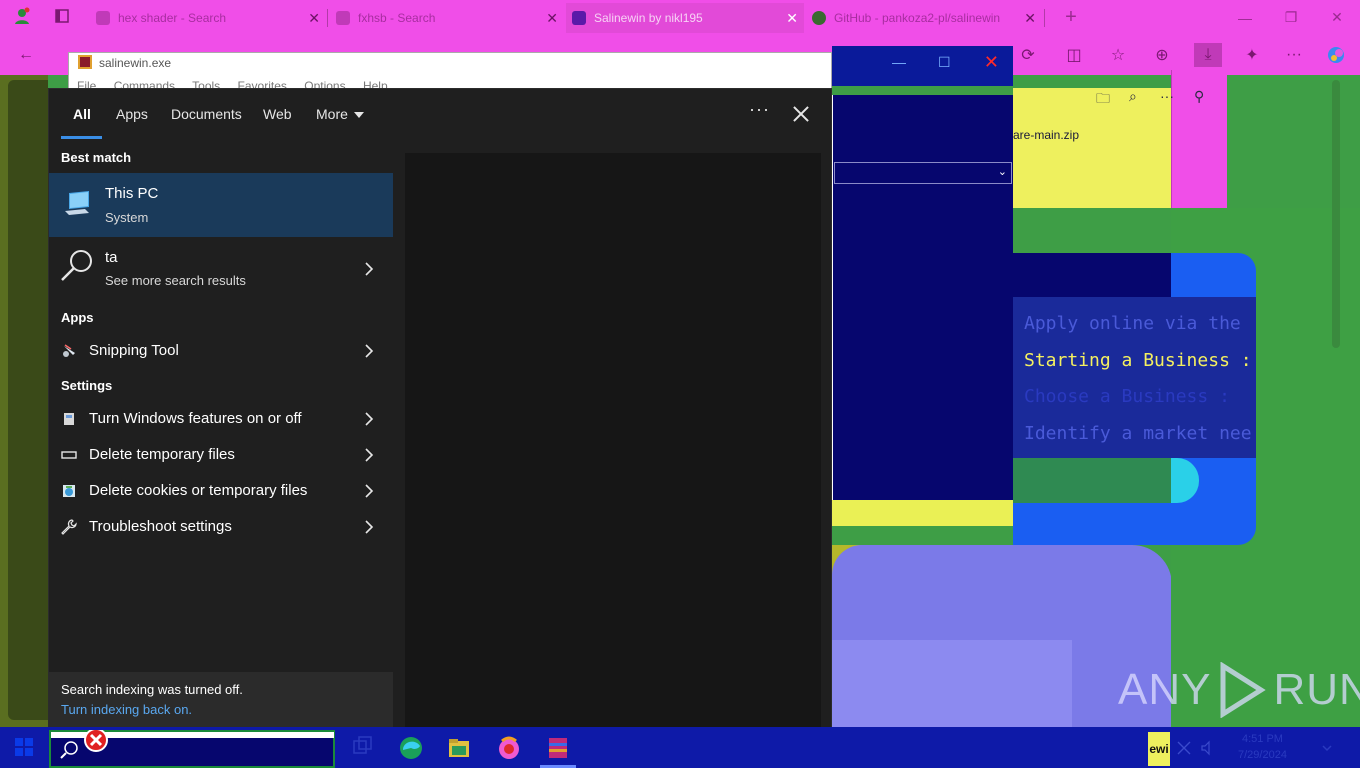 The height and width of the screenshot is (768, 1360). What do you see at coordinates (397, 18) in the screenshot?
I see `tab-label: fxhsb - Search` at bounding box center [397, 18].